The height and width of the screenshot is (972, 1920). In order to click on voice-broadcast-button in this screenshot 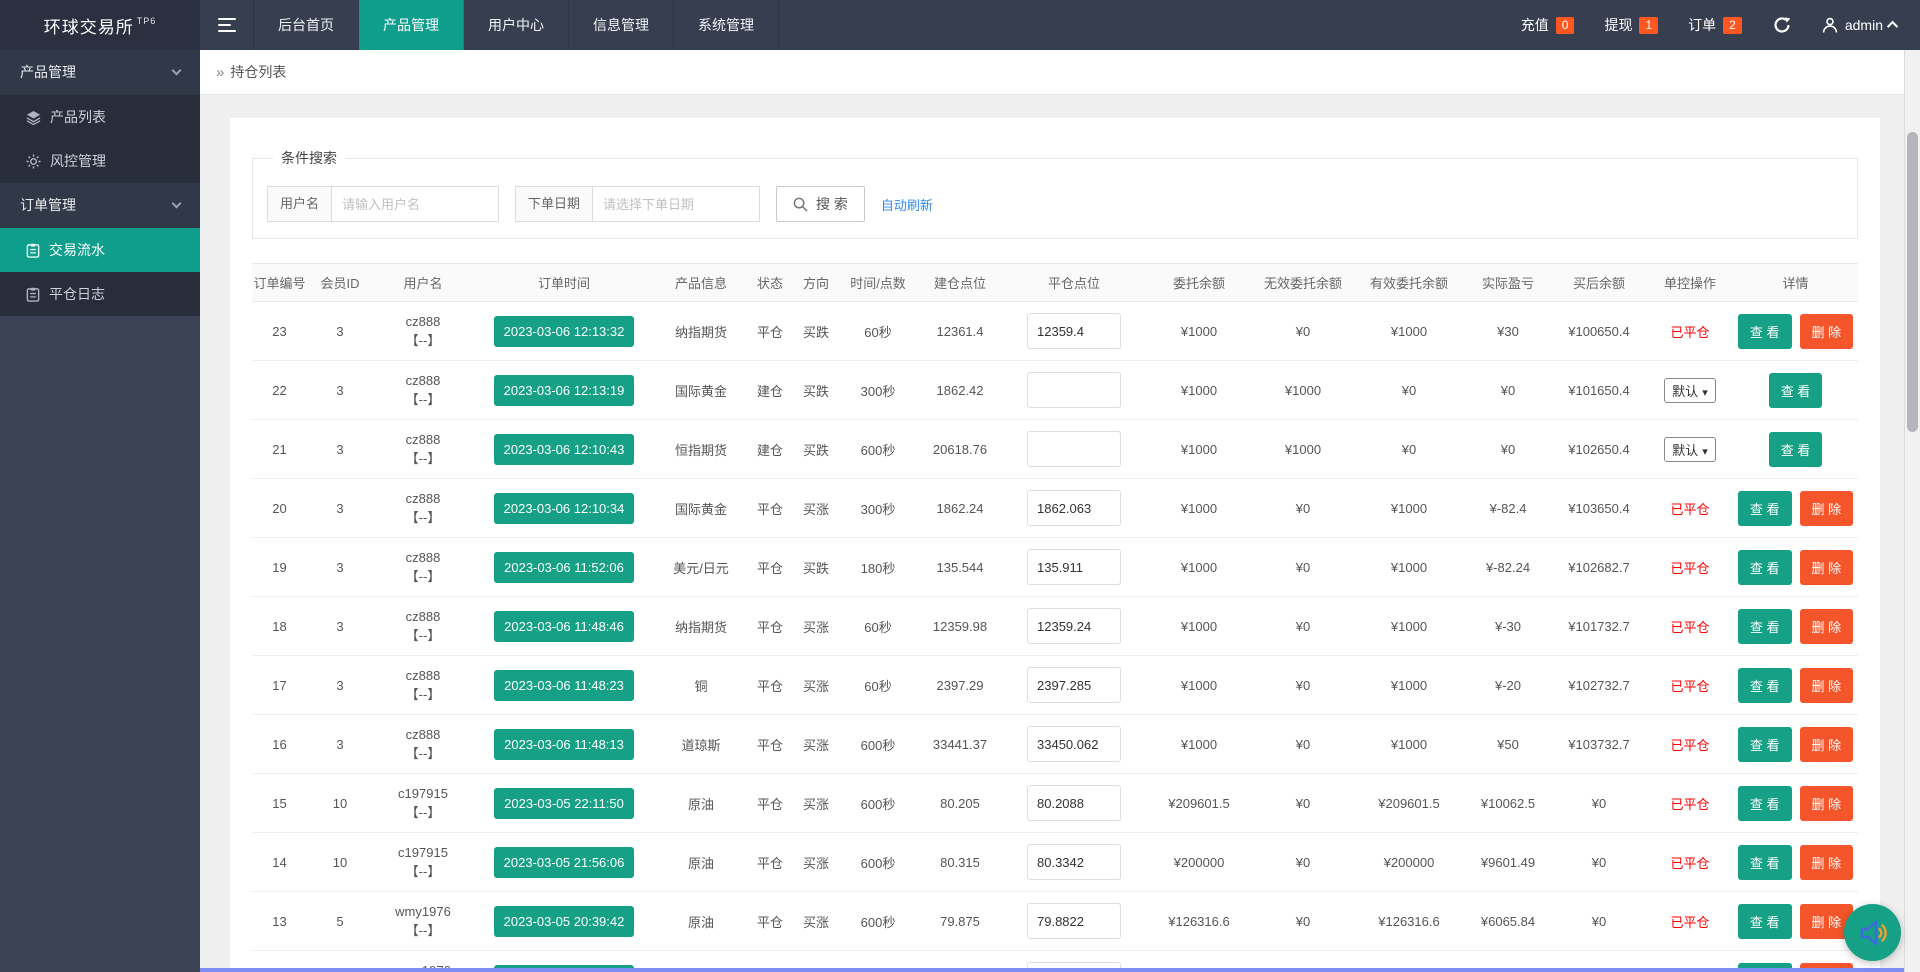, I will do `click(1872, 932)`.